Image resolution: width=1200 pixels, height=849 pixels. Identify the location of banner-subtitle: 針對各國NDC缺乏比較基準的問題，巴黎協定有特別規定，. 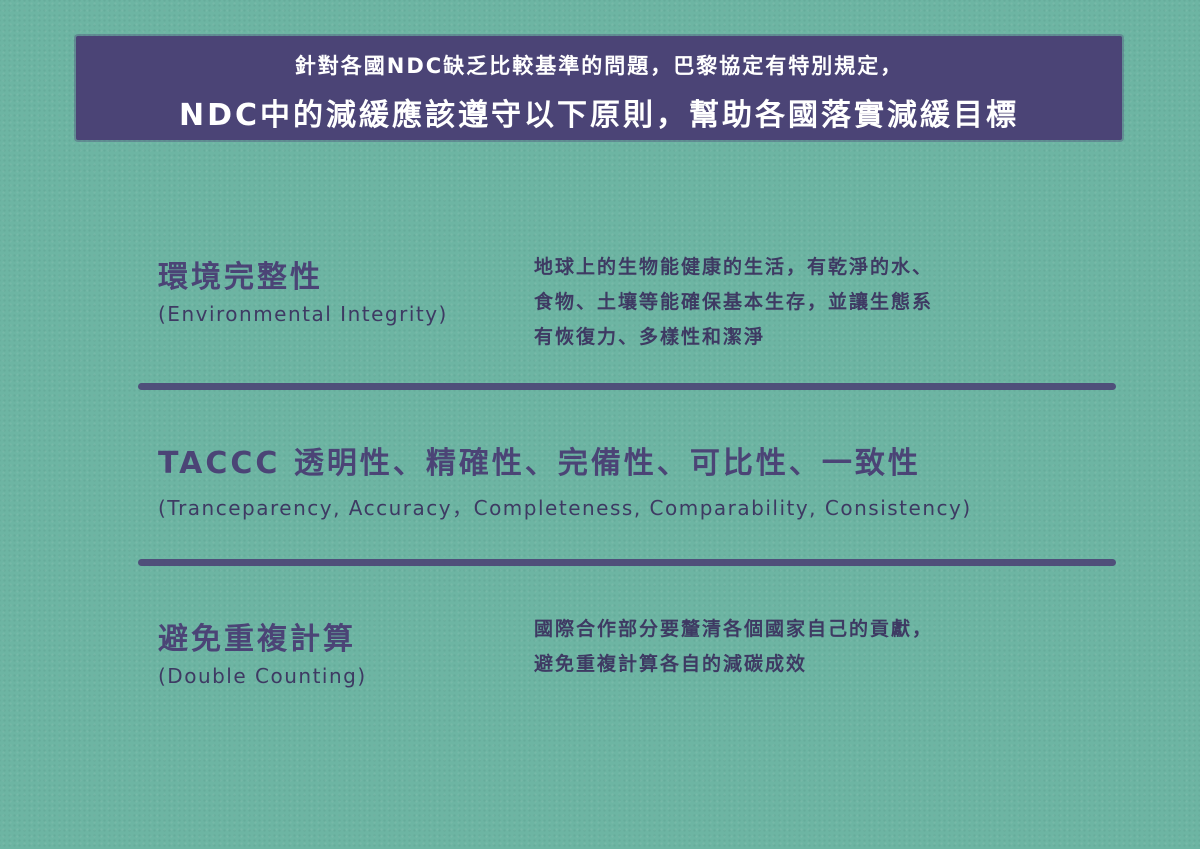
(599, 66).